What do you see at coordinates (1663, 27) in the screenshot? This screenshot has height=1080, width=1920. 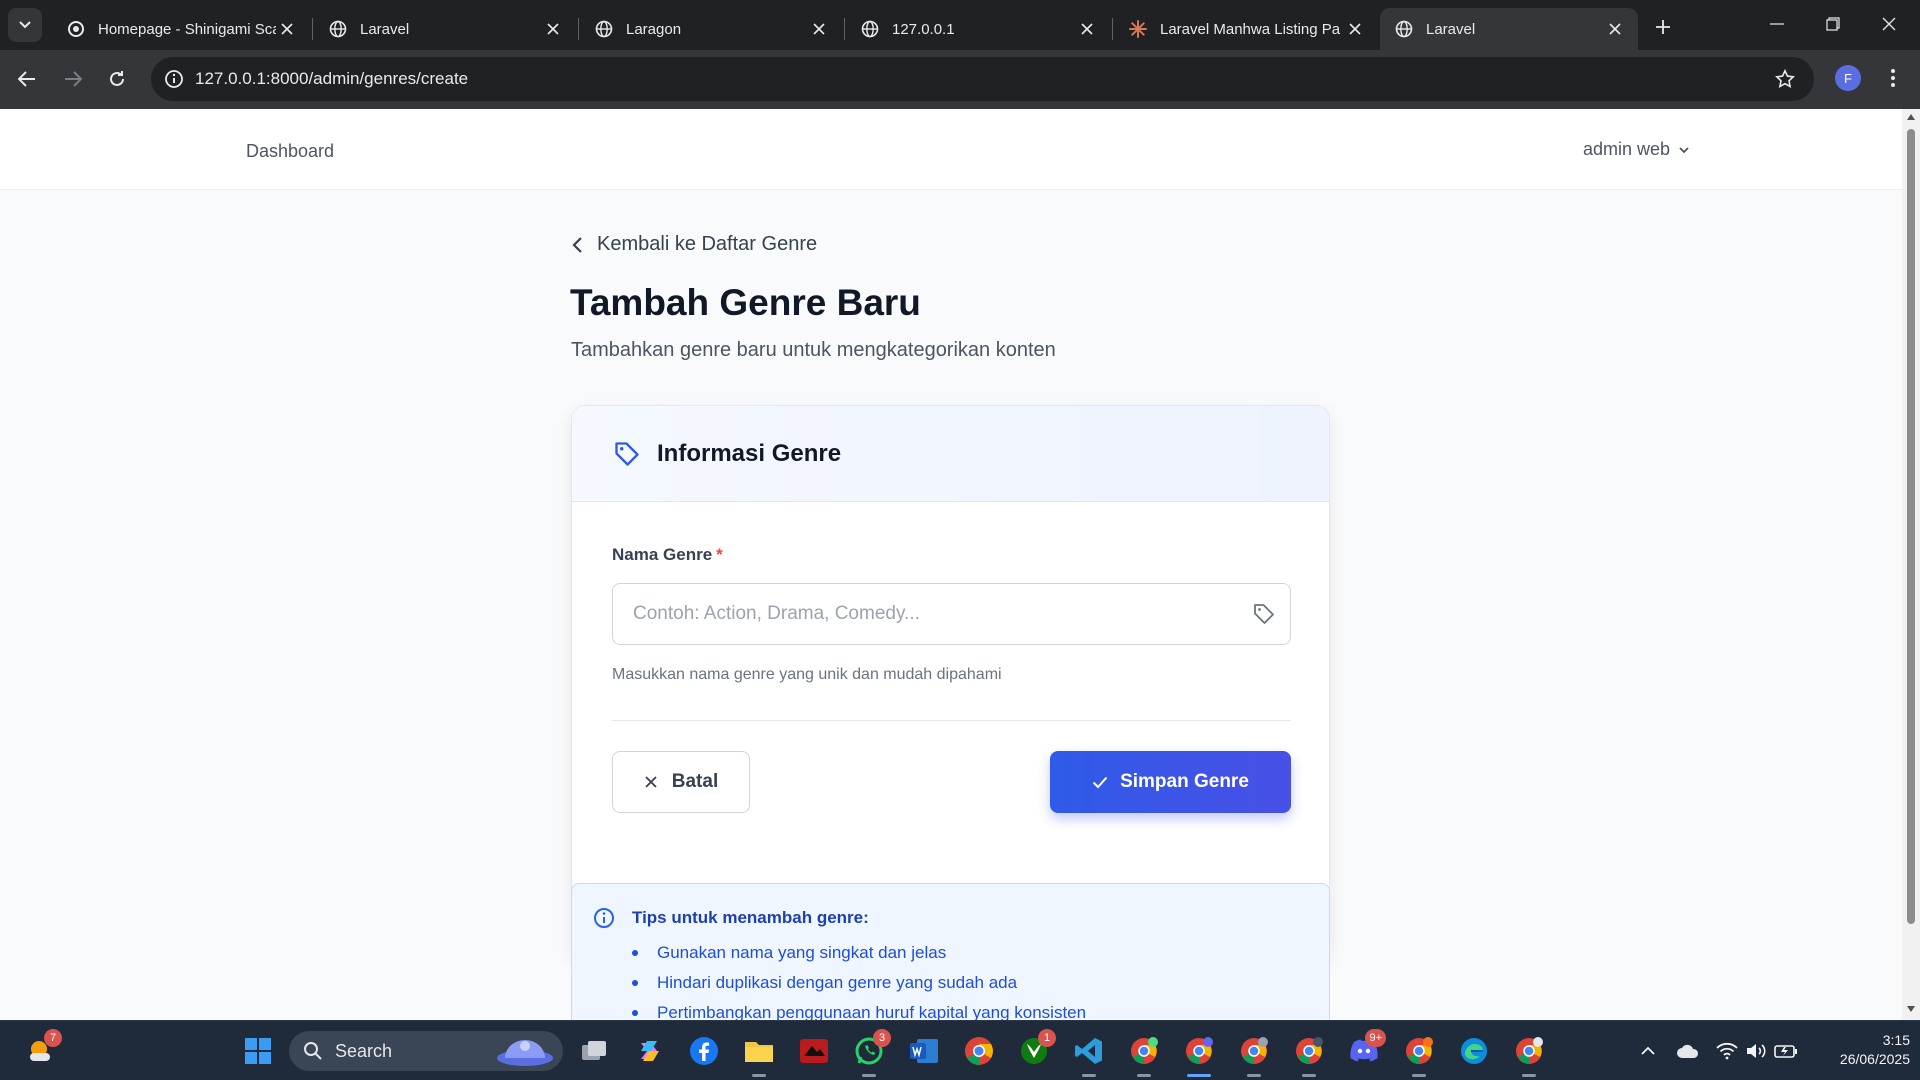 I see `new-tab-button` at bounding box center [1663, 27].